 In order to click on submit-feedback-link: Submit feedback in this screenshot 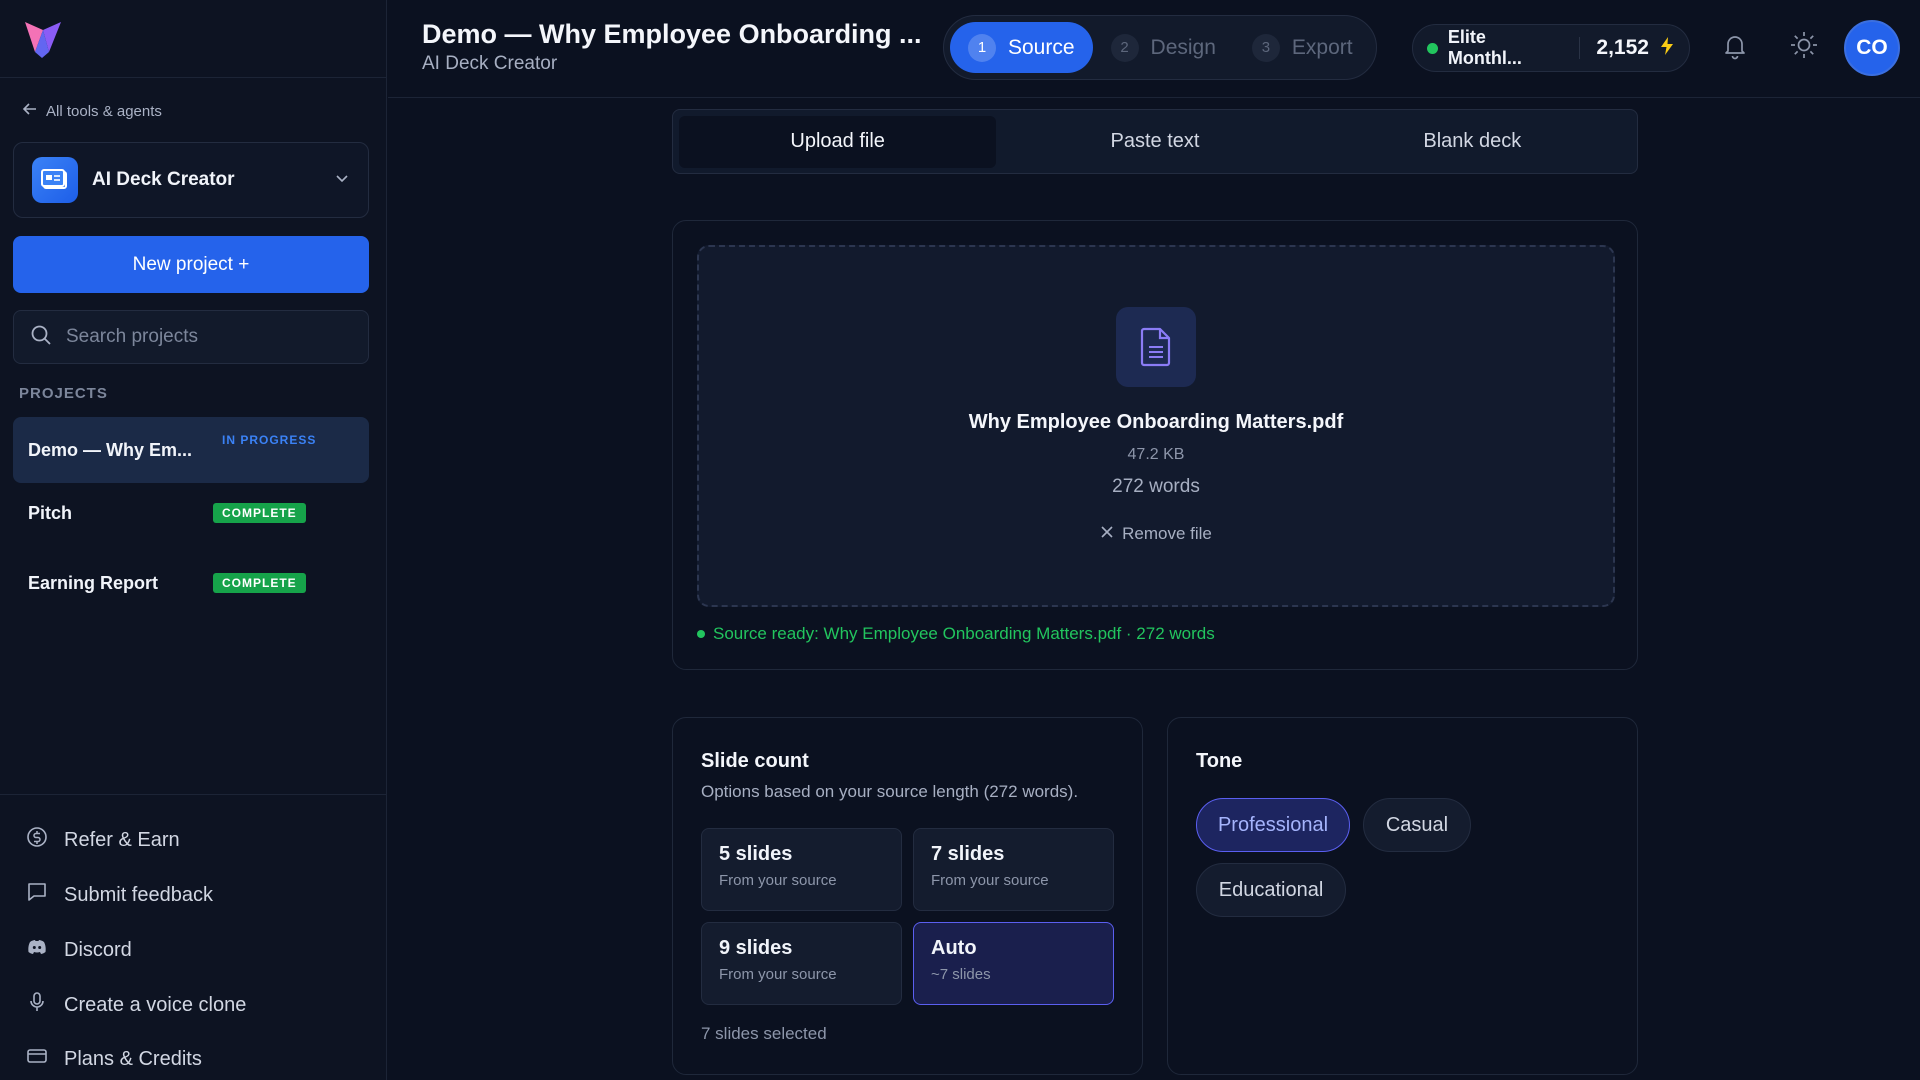, I will do `click(119, 895)`.